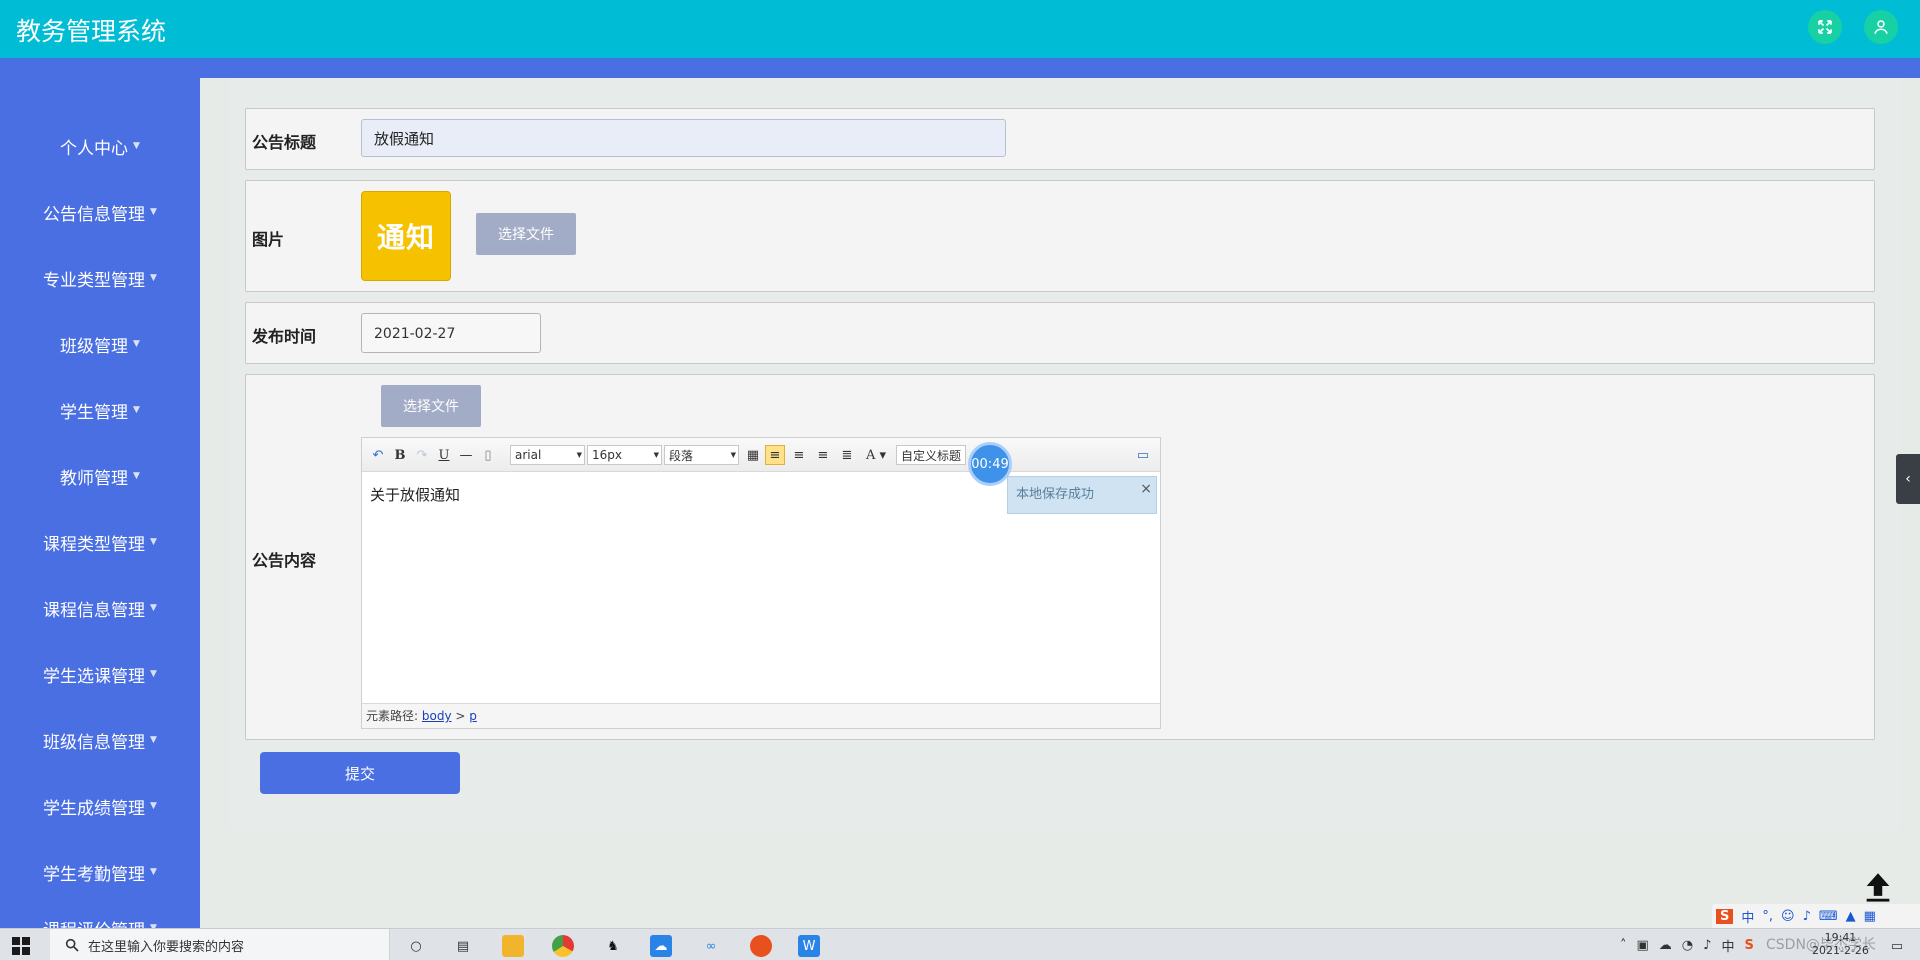 The width and height of the screenshot is (1920, 960). Describe the element at coordinates (1881, 27) in the screenshot. I see `user-button` at that location.